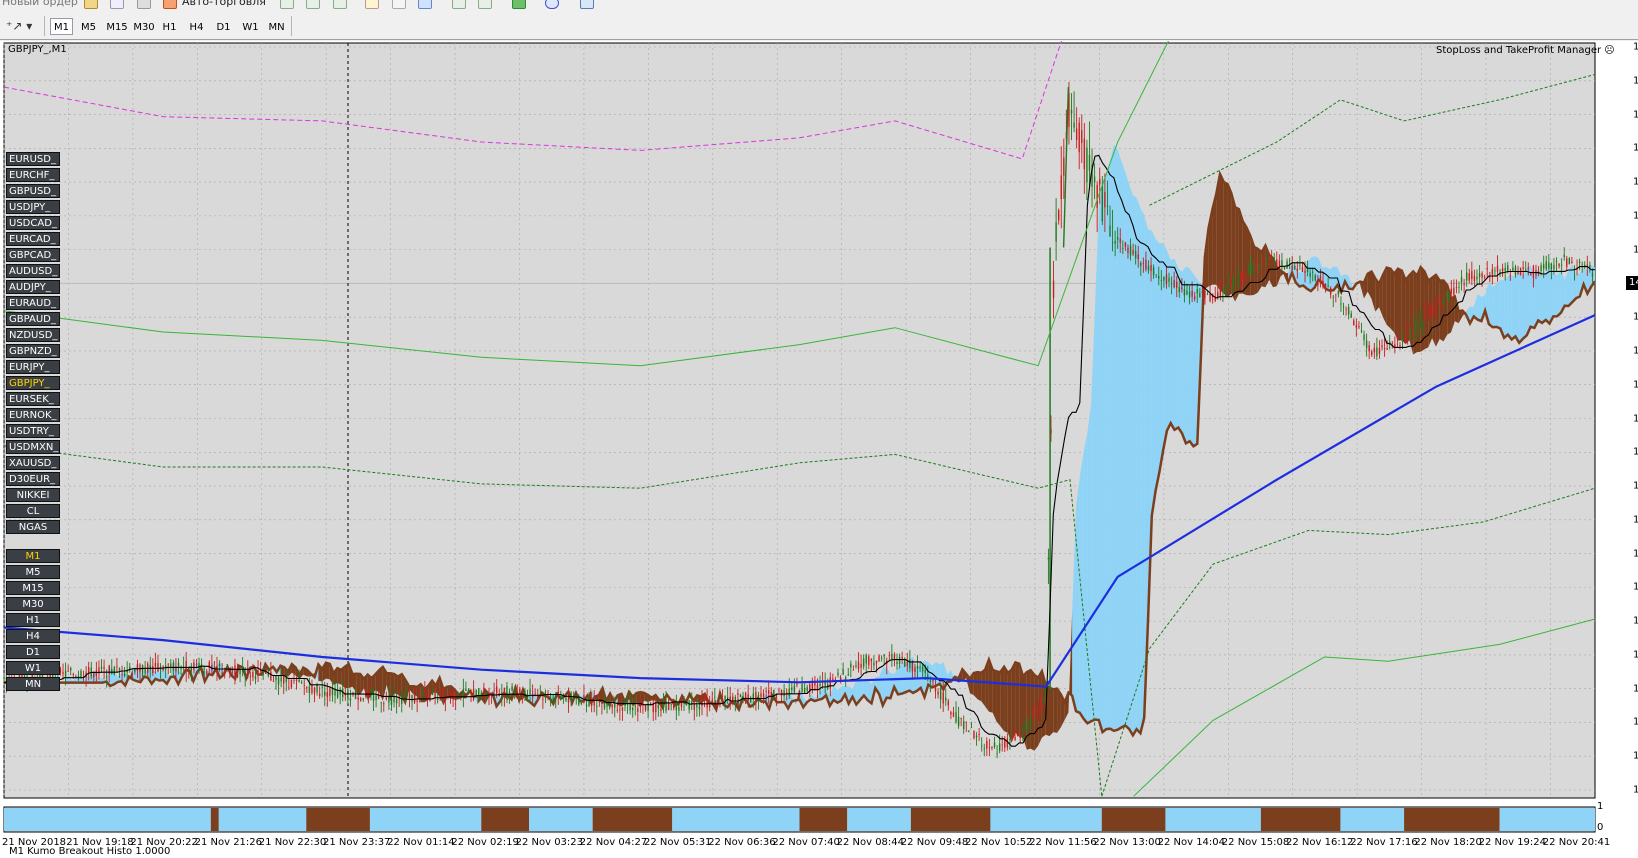  What do you see at coordinates (33, 175) in the screenshot?
I see `symbol-button-eurchf: EURCHF_` at bounding box center [33, 175].